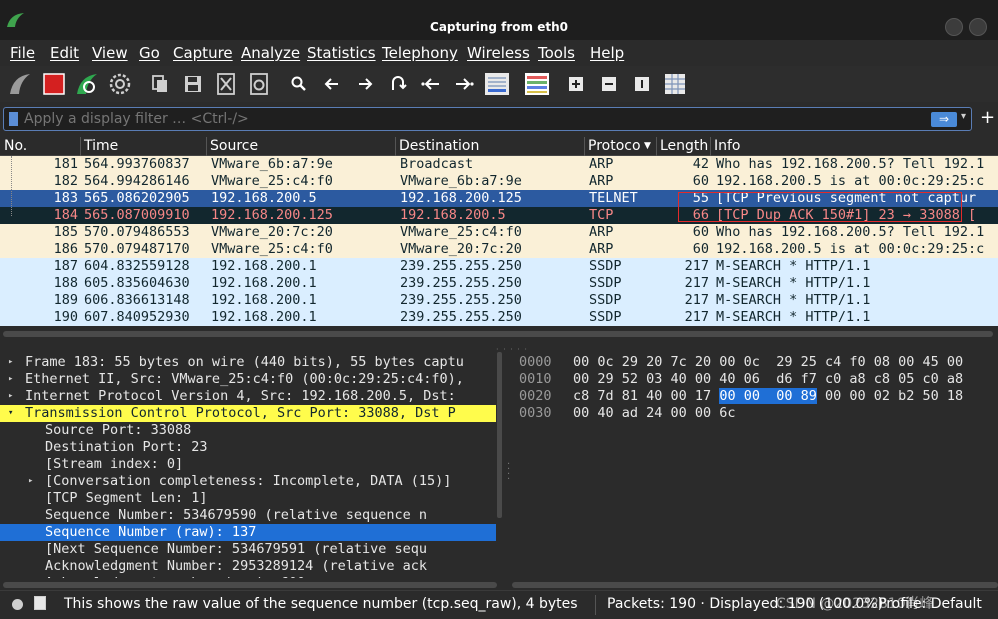 This screenshot has width=998, height=619. I want to click on detail-tree-item: [Stream index: 0], so click(248, 464).